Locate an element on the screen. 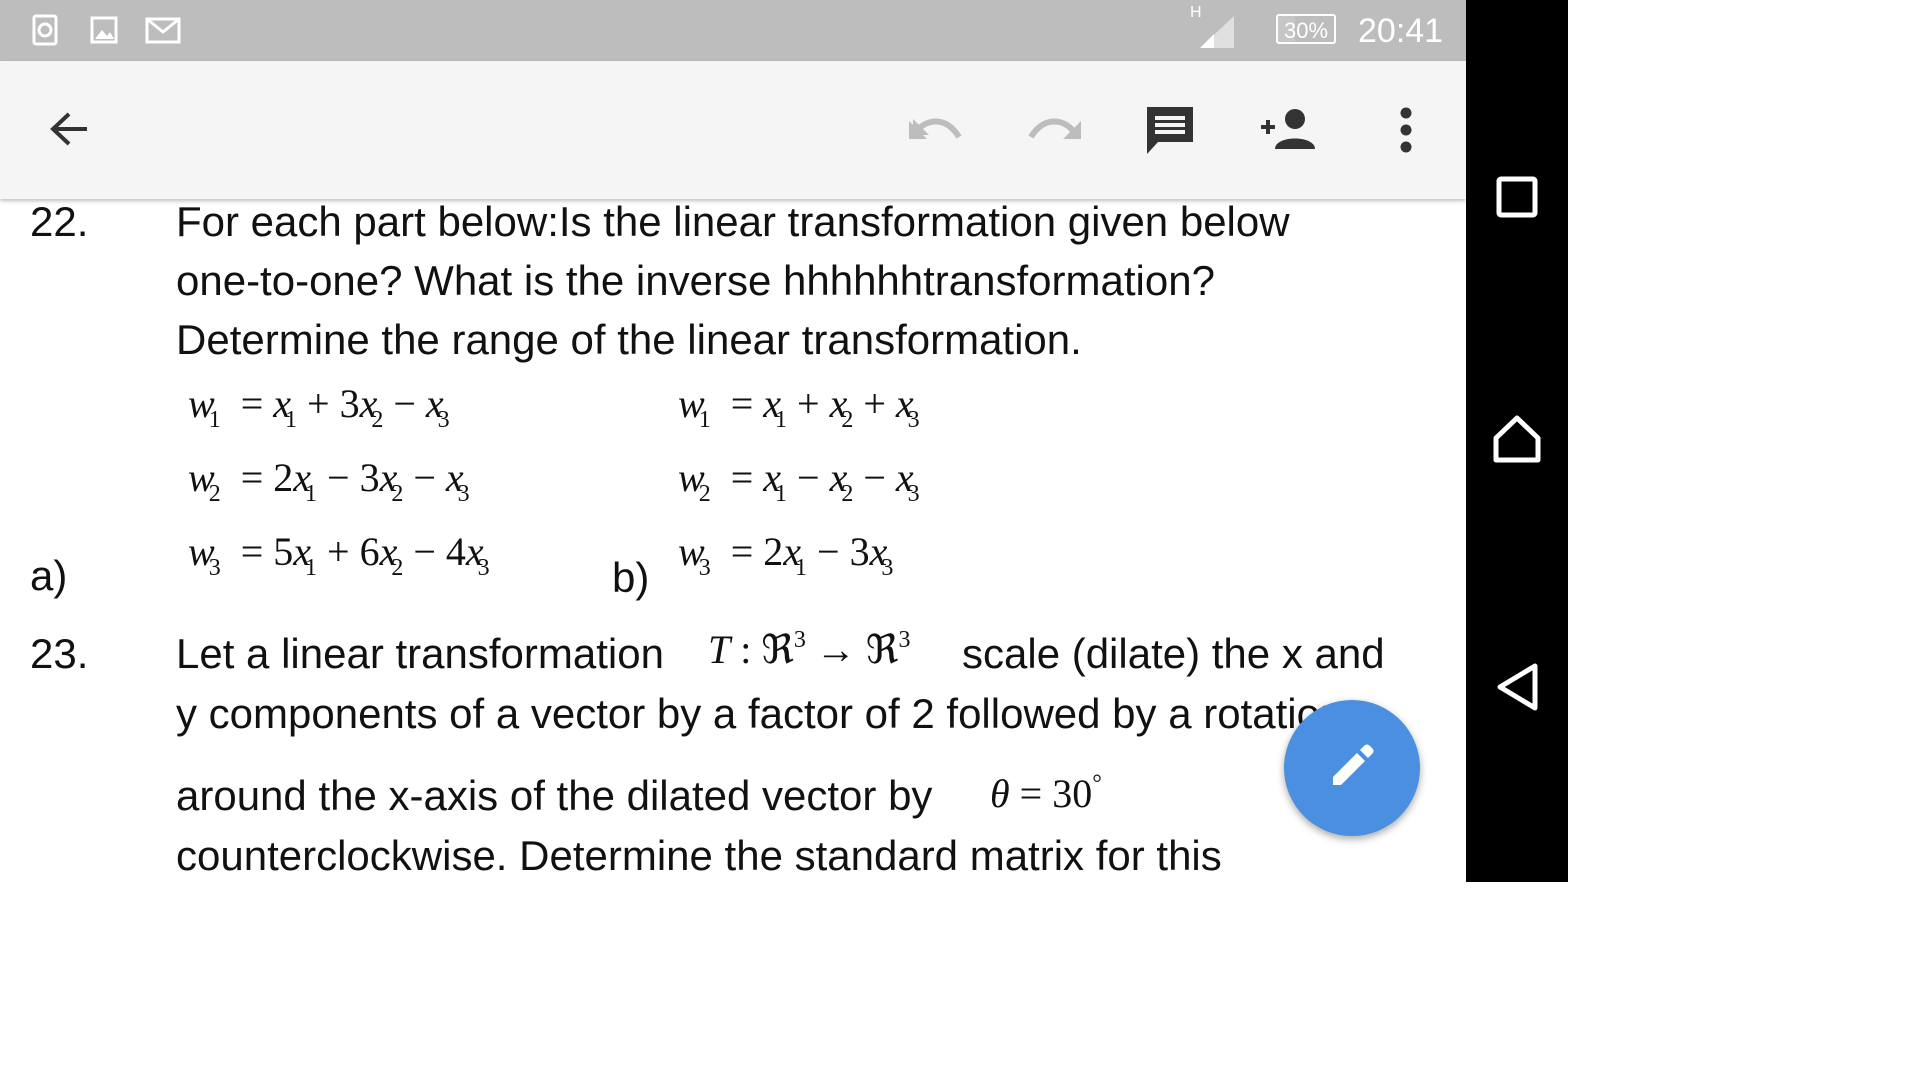 The width and height of the screenshot is (1920, 1080). status-bar: H 30% 20:41 is located at coordinates (733, 30).